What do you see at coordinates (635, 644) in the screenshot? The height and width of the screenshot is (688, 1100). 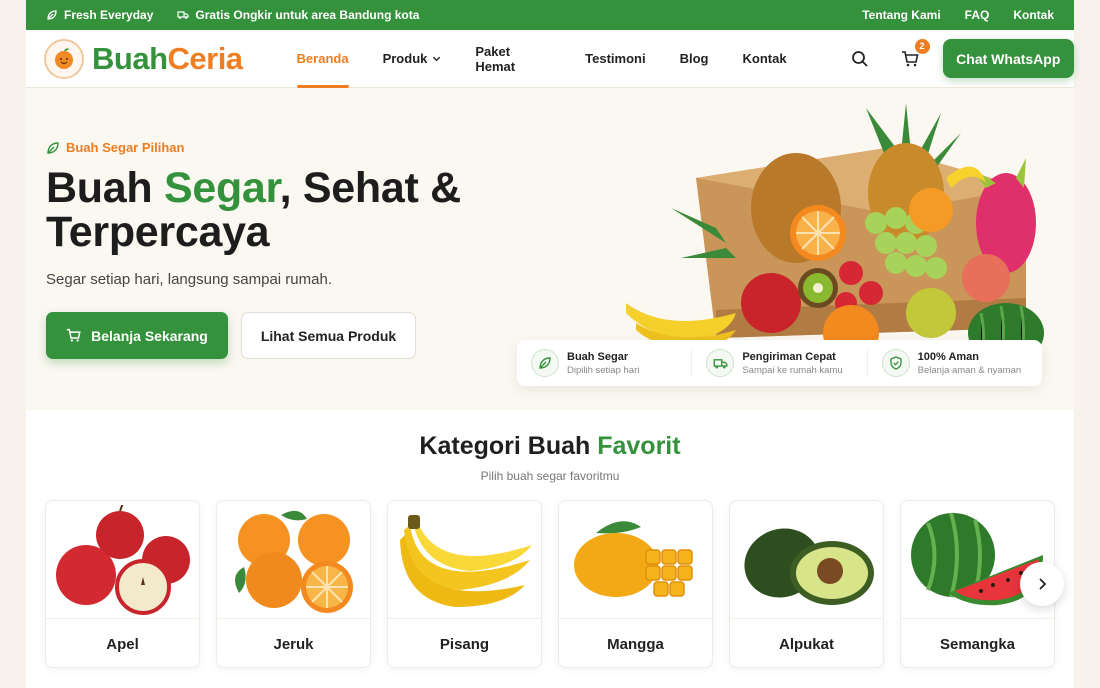 I see `category-label: Mangga` at bounding box center [635, 644].